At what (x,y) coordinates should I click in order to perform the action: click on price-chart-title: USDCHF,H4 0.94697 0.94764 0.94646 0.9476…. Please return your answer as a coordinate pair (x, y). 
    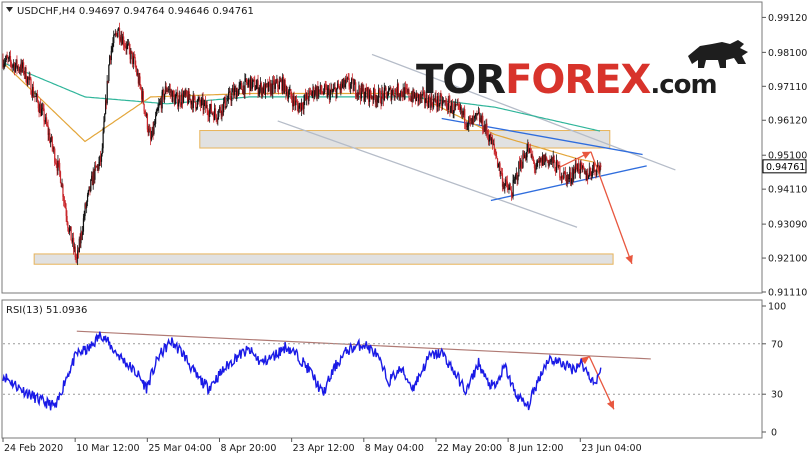
    Looking at the image, I should click on (135, 11).